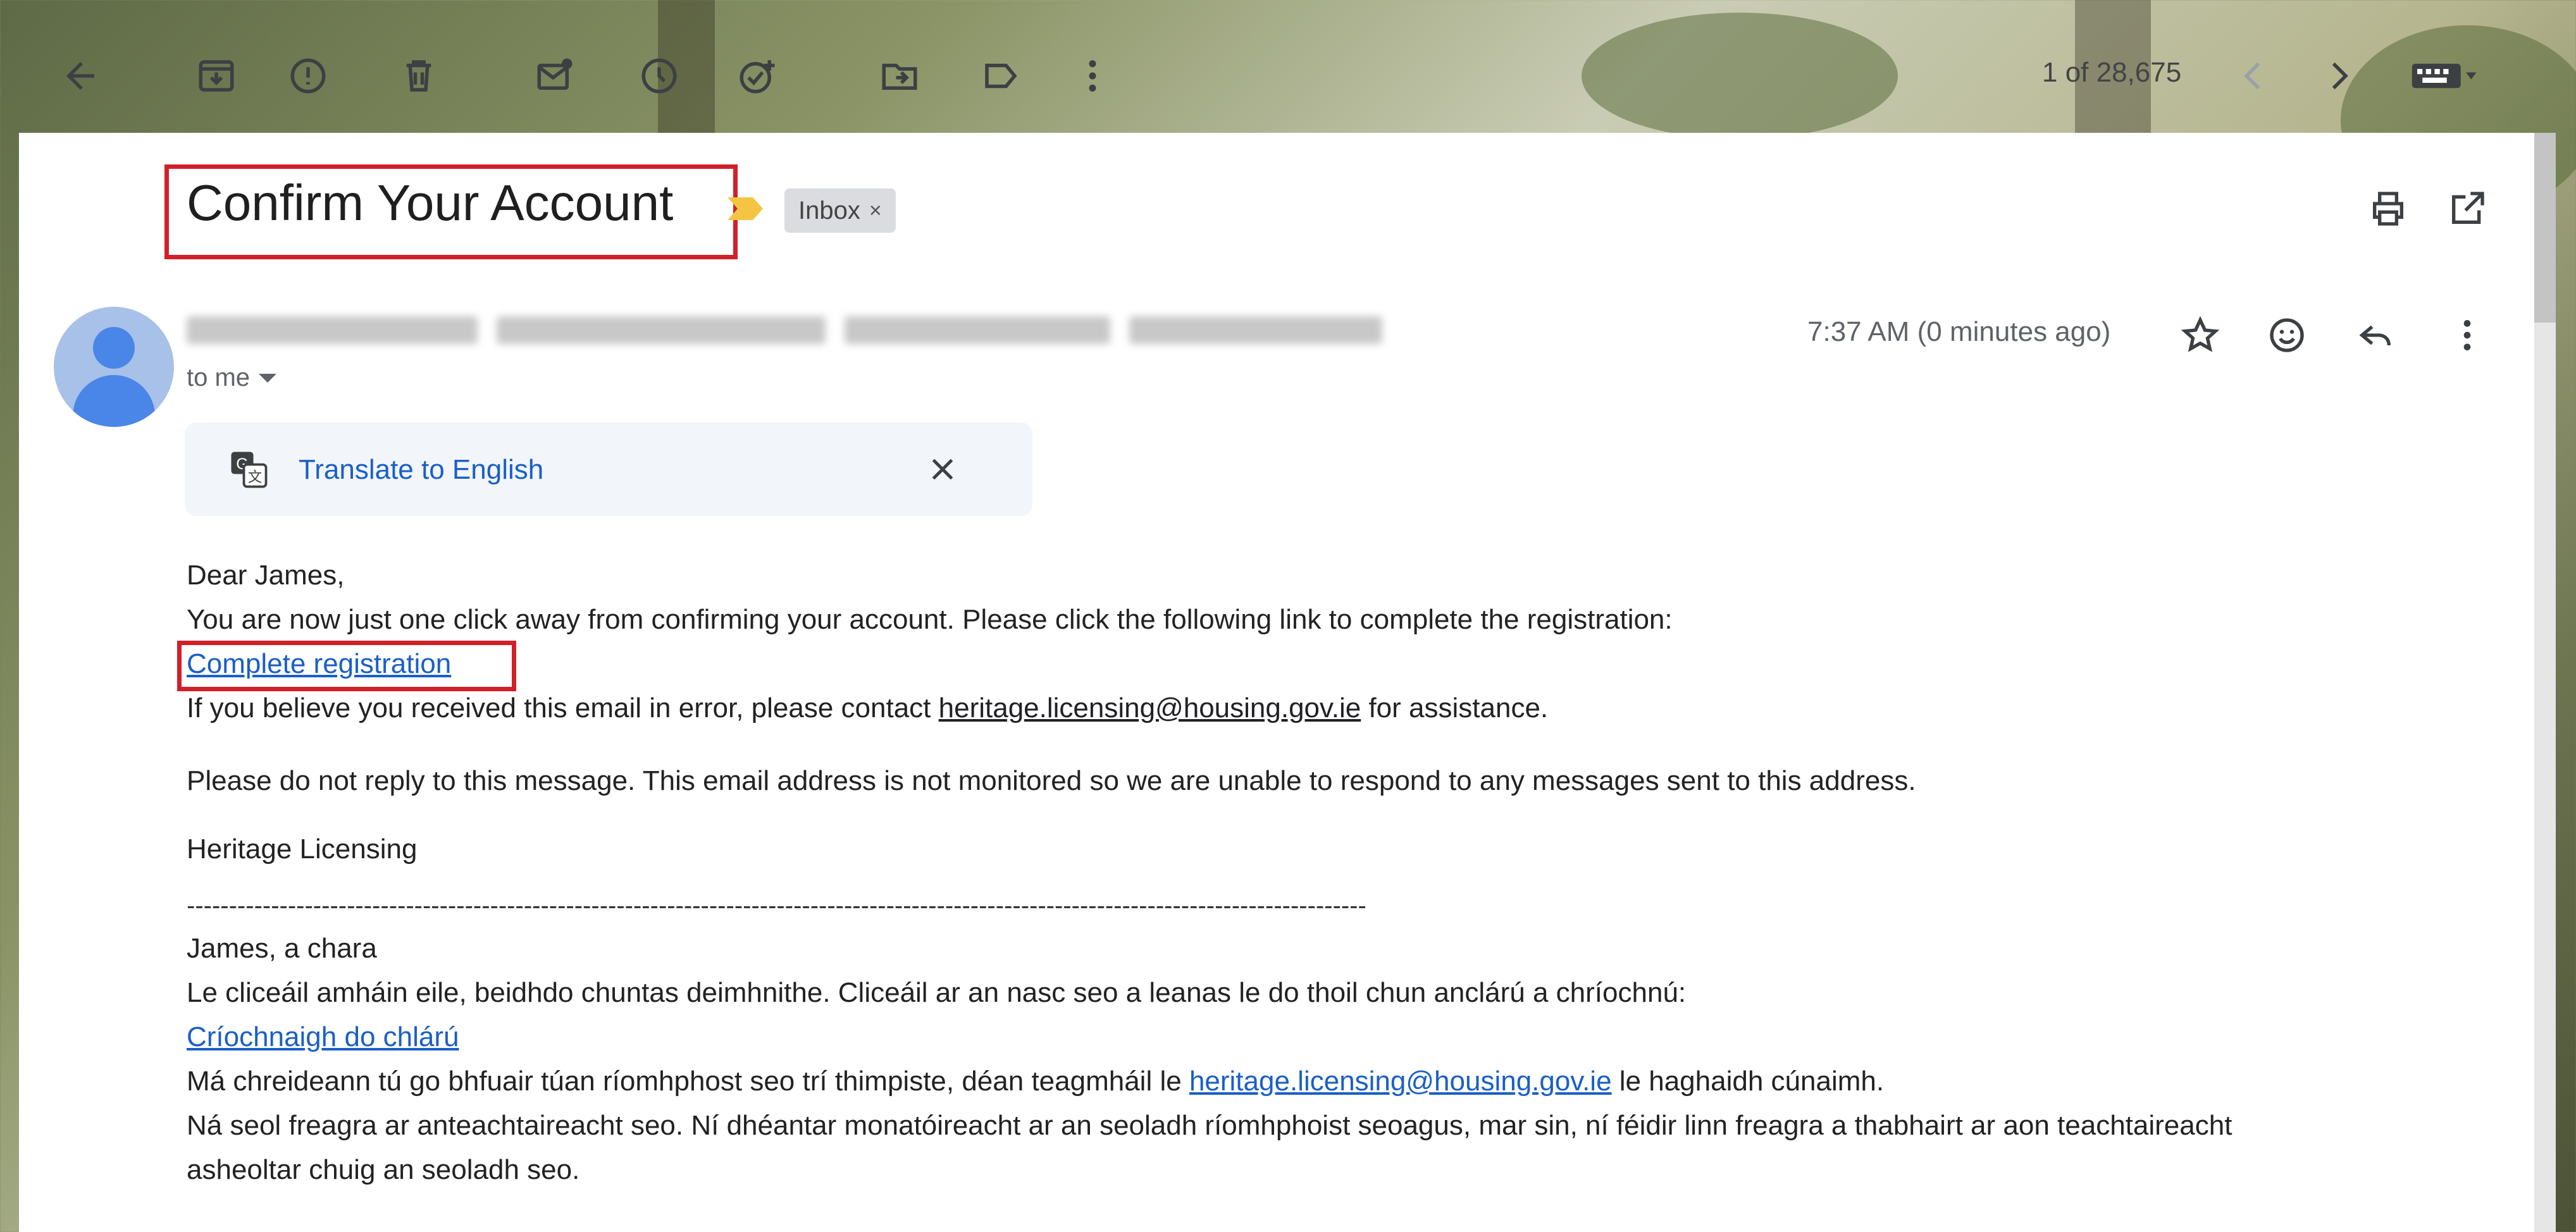 This screenshot has width=2576, height=1232. I want to click on move-to-icon, so click(900, 76).